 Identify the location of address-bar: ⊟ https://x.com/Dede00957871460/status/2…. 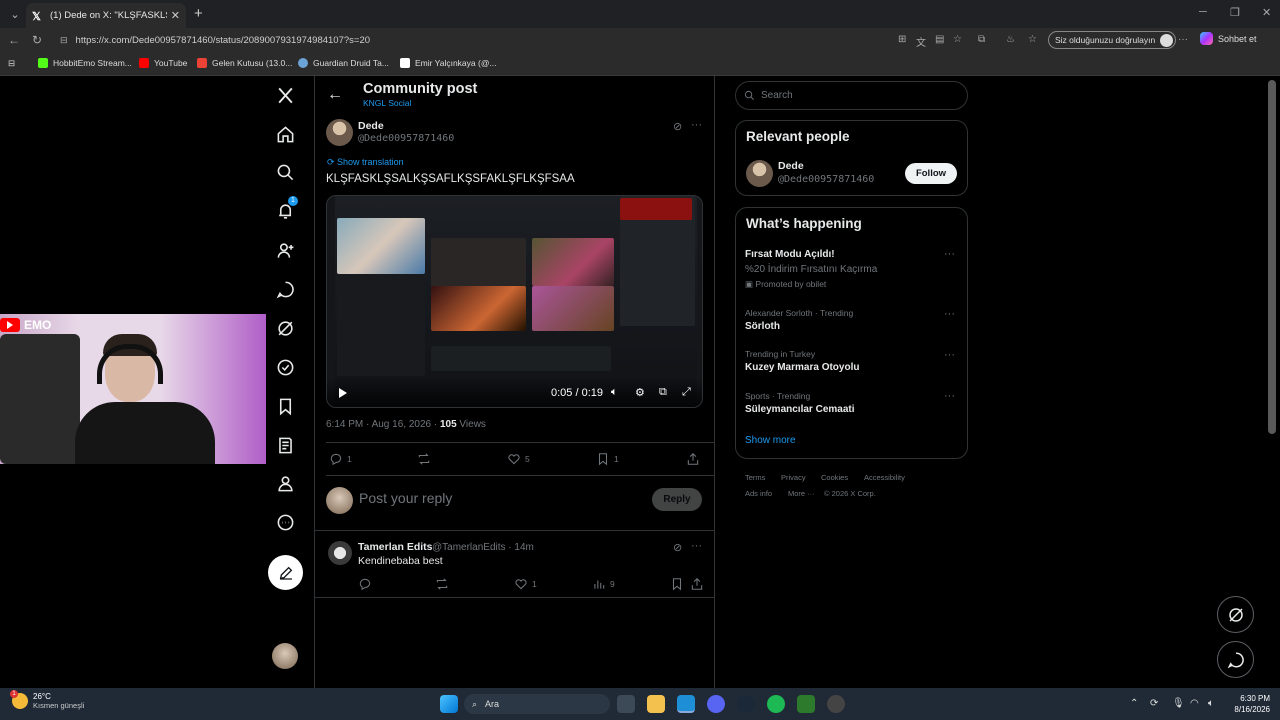
(472, 40).